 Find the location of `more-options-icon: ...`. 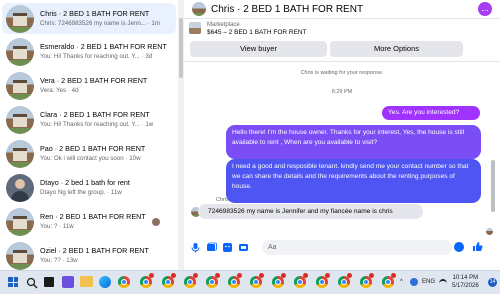

more-options-icon: ... is located at coordinates (485, 9).